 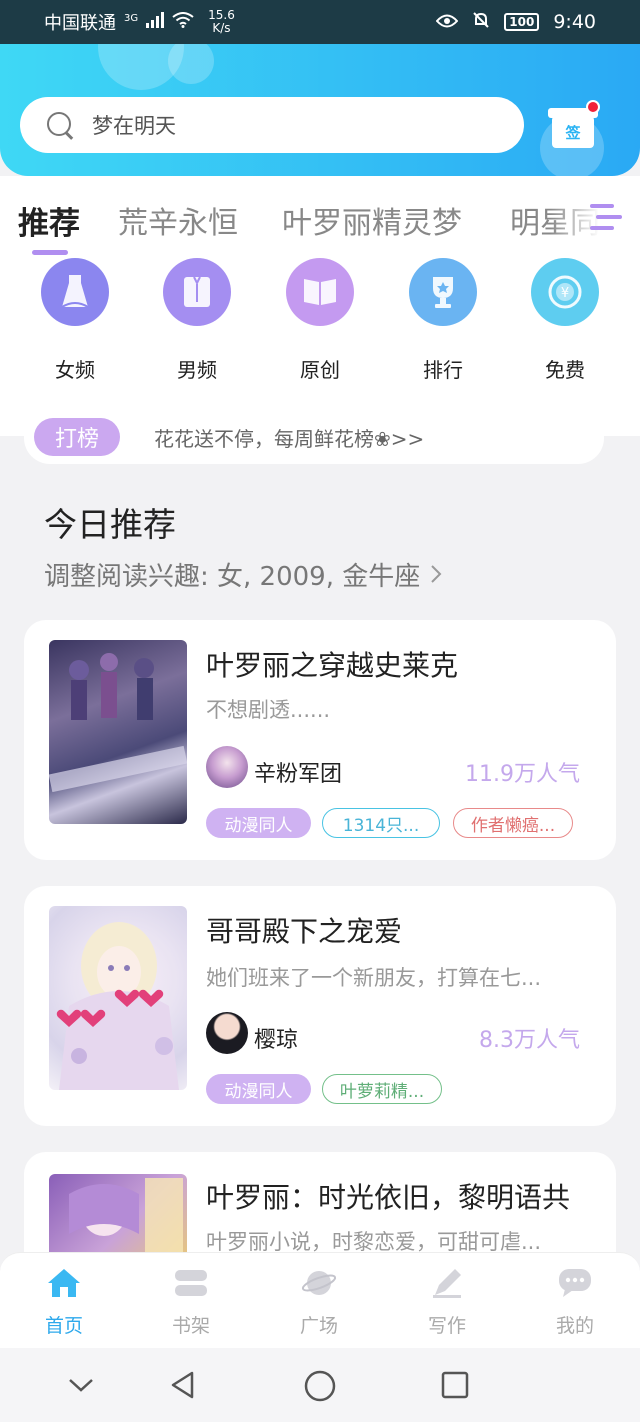 I want to click on speed-unit: K/s, so click(x=221, y=28).